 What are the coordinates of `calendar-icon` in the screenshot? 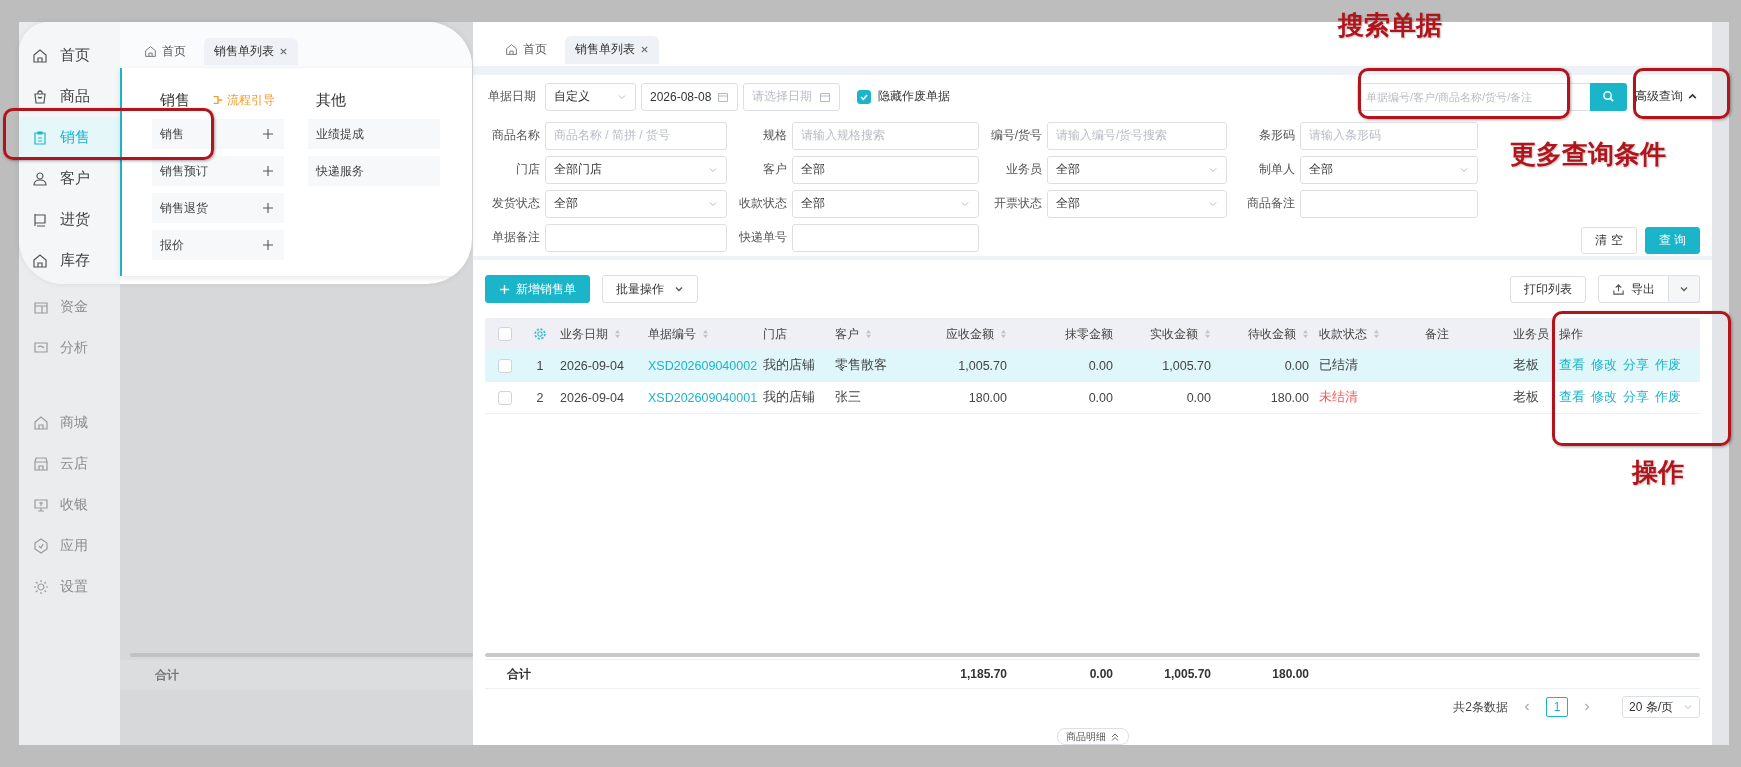 It's located at (825, 96).